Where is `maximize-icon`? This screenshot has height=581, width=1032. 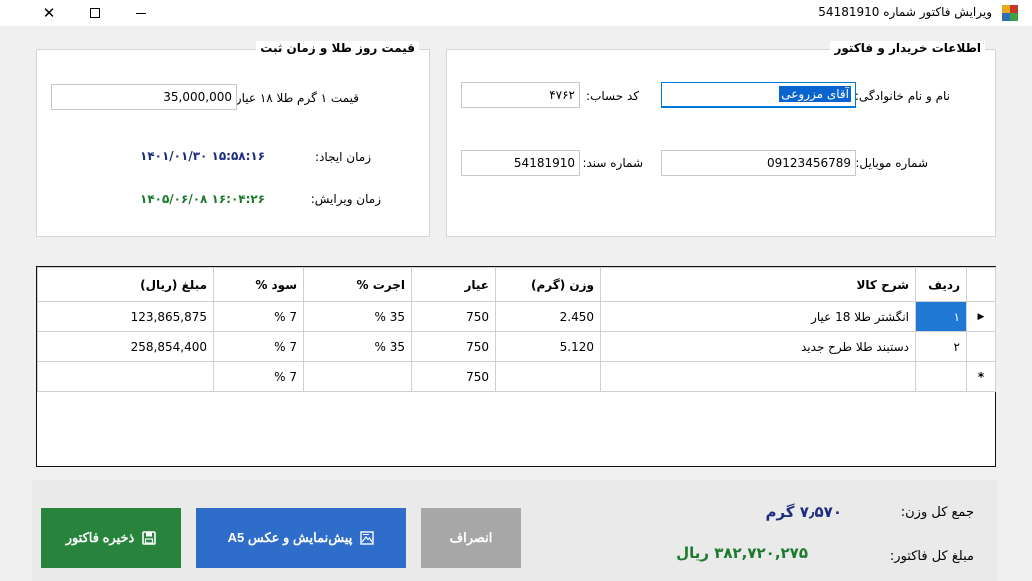
maximize-icon is located at coordinates (95, 13).